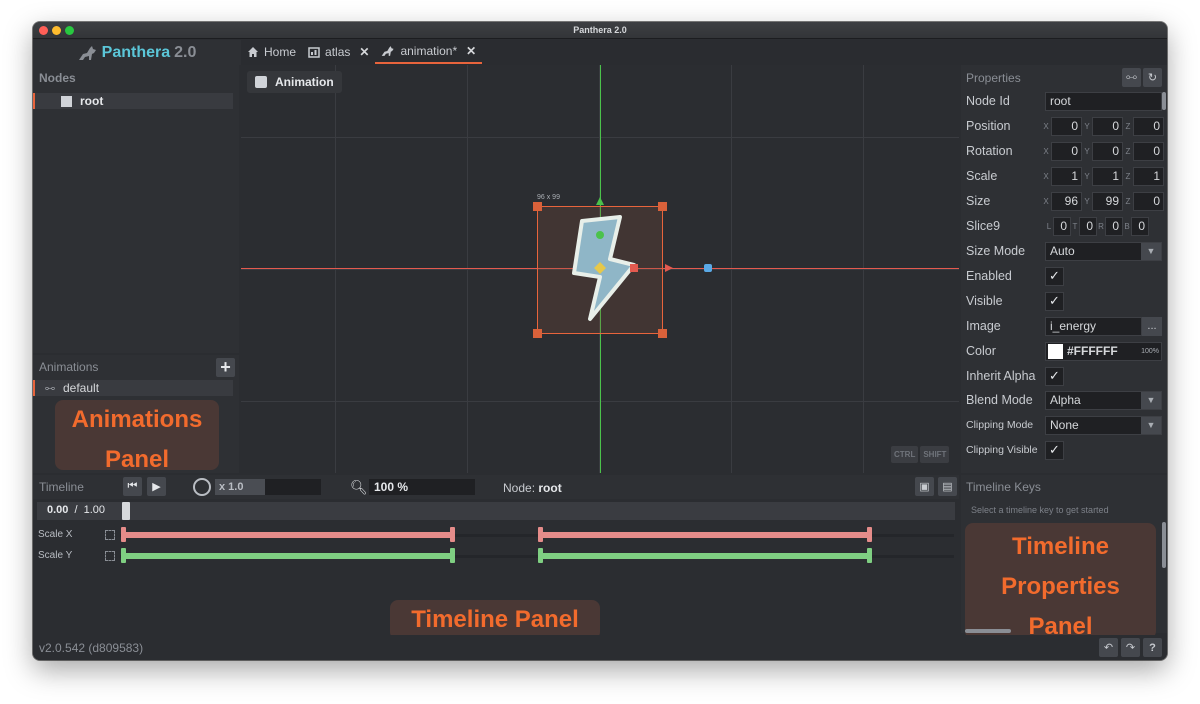 The height and width of the screenshot is (704, 1200). Describe the element at coordinates (1088, 226) in the screenshot. I see `slice9-t-field: 0` at that location.